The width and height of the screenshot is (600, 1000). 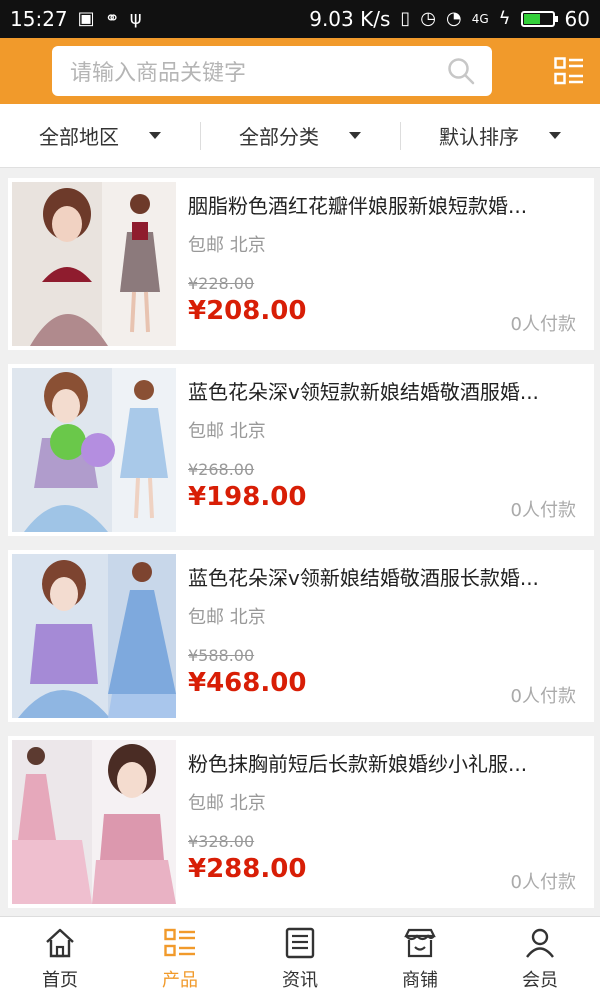 I want to click on nav-label: 首页, so click(x=60, y=980).